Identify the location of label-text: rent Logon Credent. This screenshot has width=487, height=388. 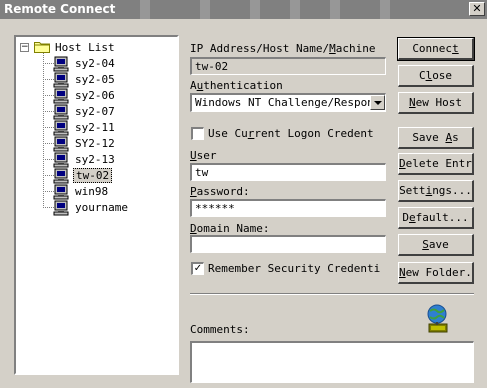
(314, 133).